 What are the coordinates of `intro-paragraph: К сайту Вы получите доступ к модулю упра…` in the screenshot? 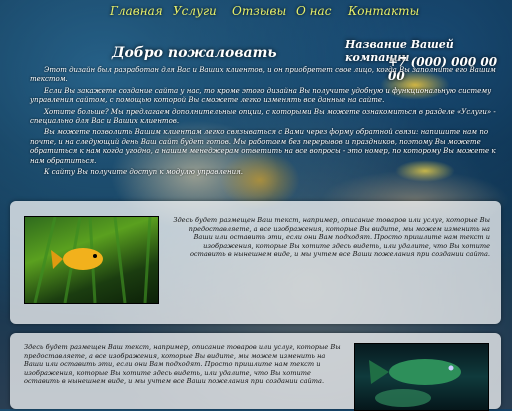 It's located at (143, 172).